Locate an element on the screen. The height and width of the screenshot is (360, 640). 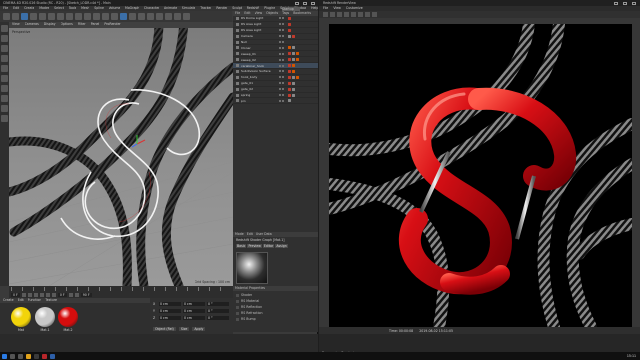
live-selection-icon is located at coordinates (24, 16).